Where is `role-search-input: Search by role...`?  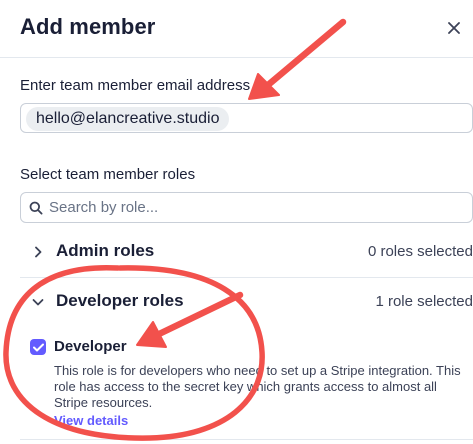 role-search-input: Search by role... is located at coordinates (246, 207).